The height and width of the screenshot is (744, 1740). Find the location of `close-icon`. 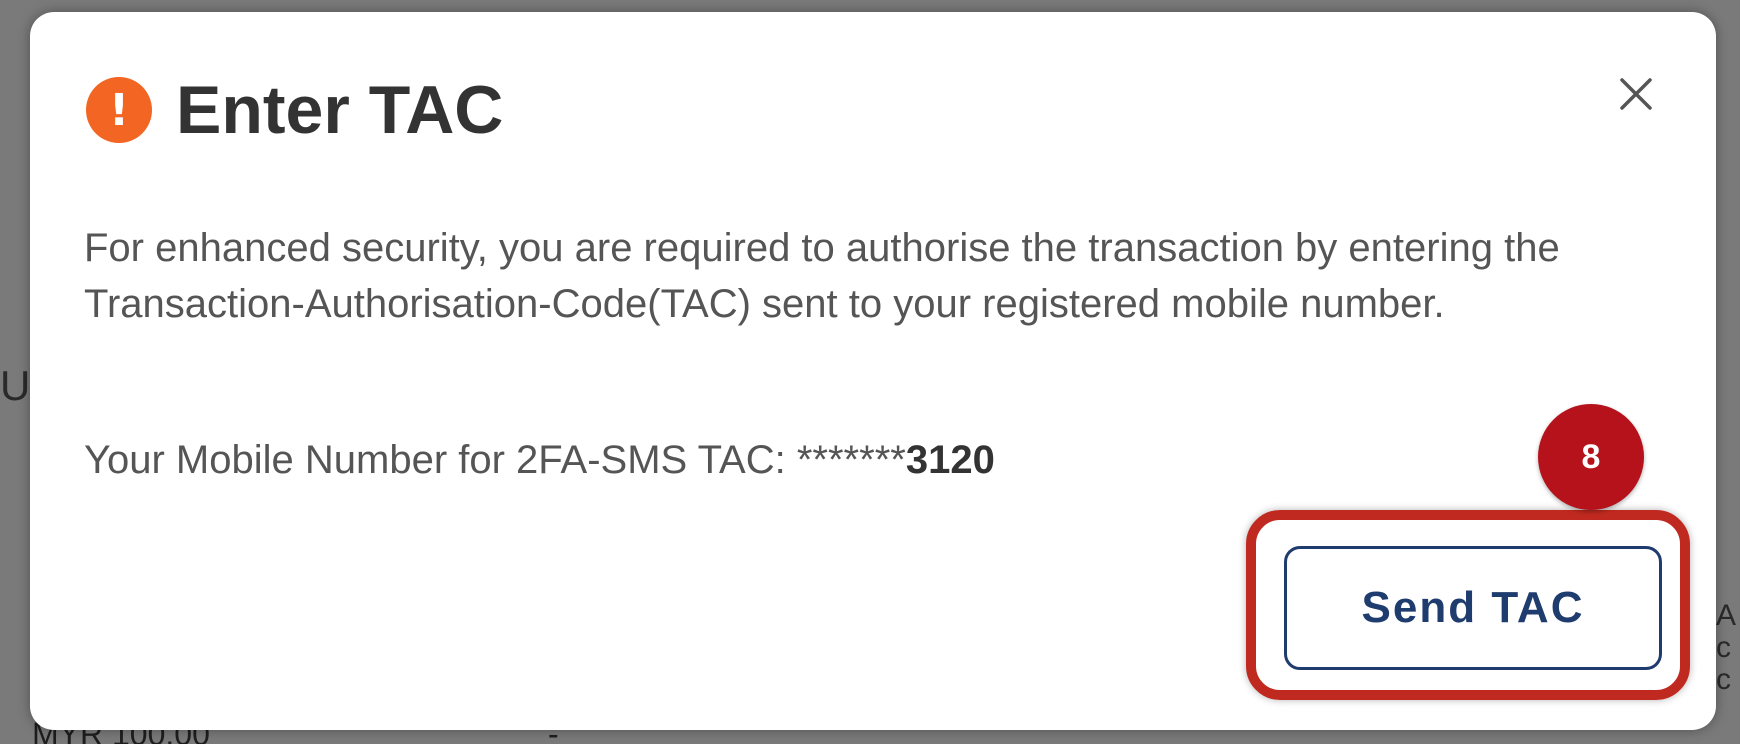

close-icon is located at coordinates (1636, 94).